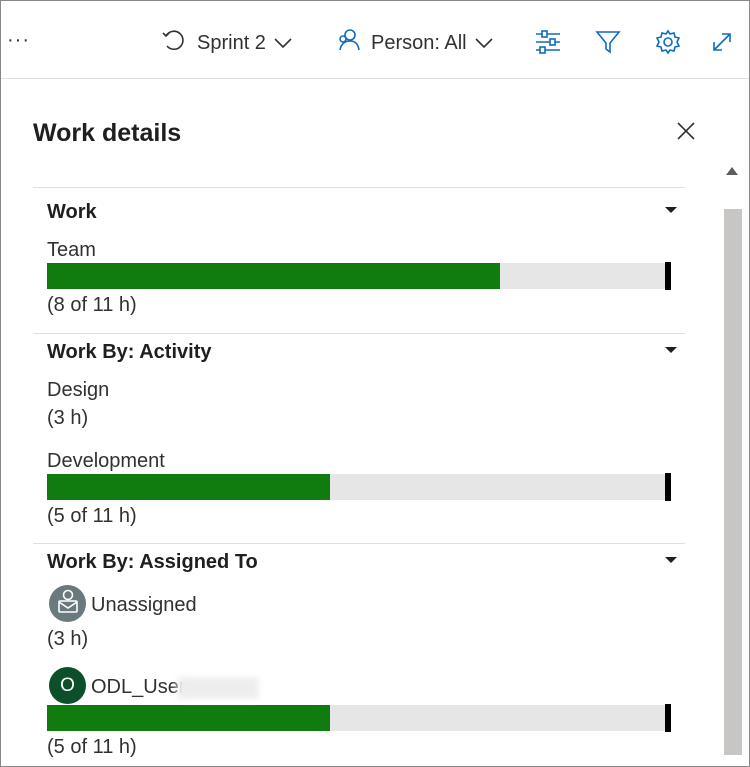 This screenshot has width=750, height=767. I want to click on close-button, so click(686, 133).